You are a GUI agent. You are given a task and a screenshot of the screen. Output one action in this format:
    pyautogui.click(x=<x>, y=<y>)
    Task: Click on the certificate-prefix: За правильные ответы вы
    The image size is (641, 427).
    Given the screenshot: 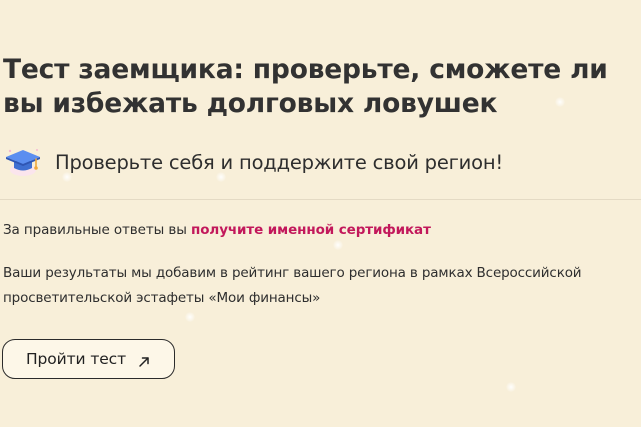 What is the action you would take?
    pyautogui.click(x=97, y=230)
    